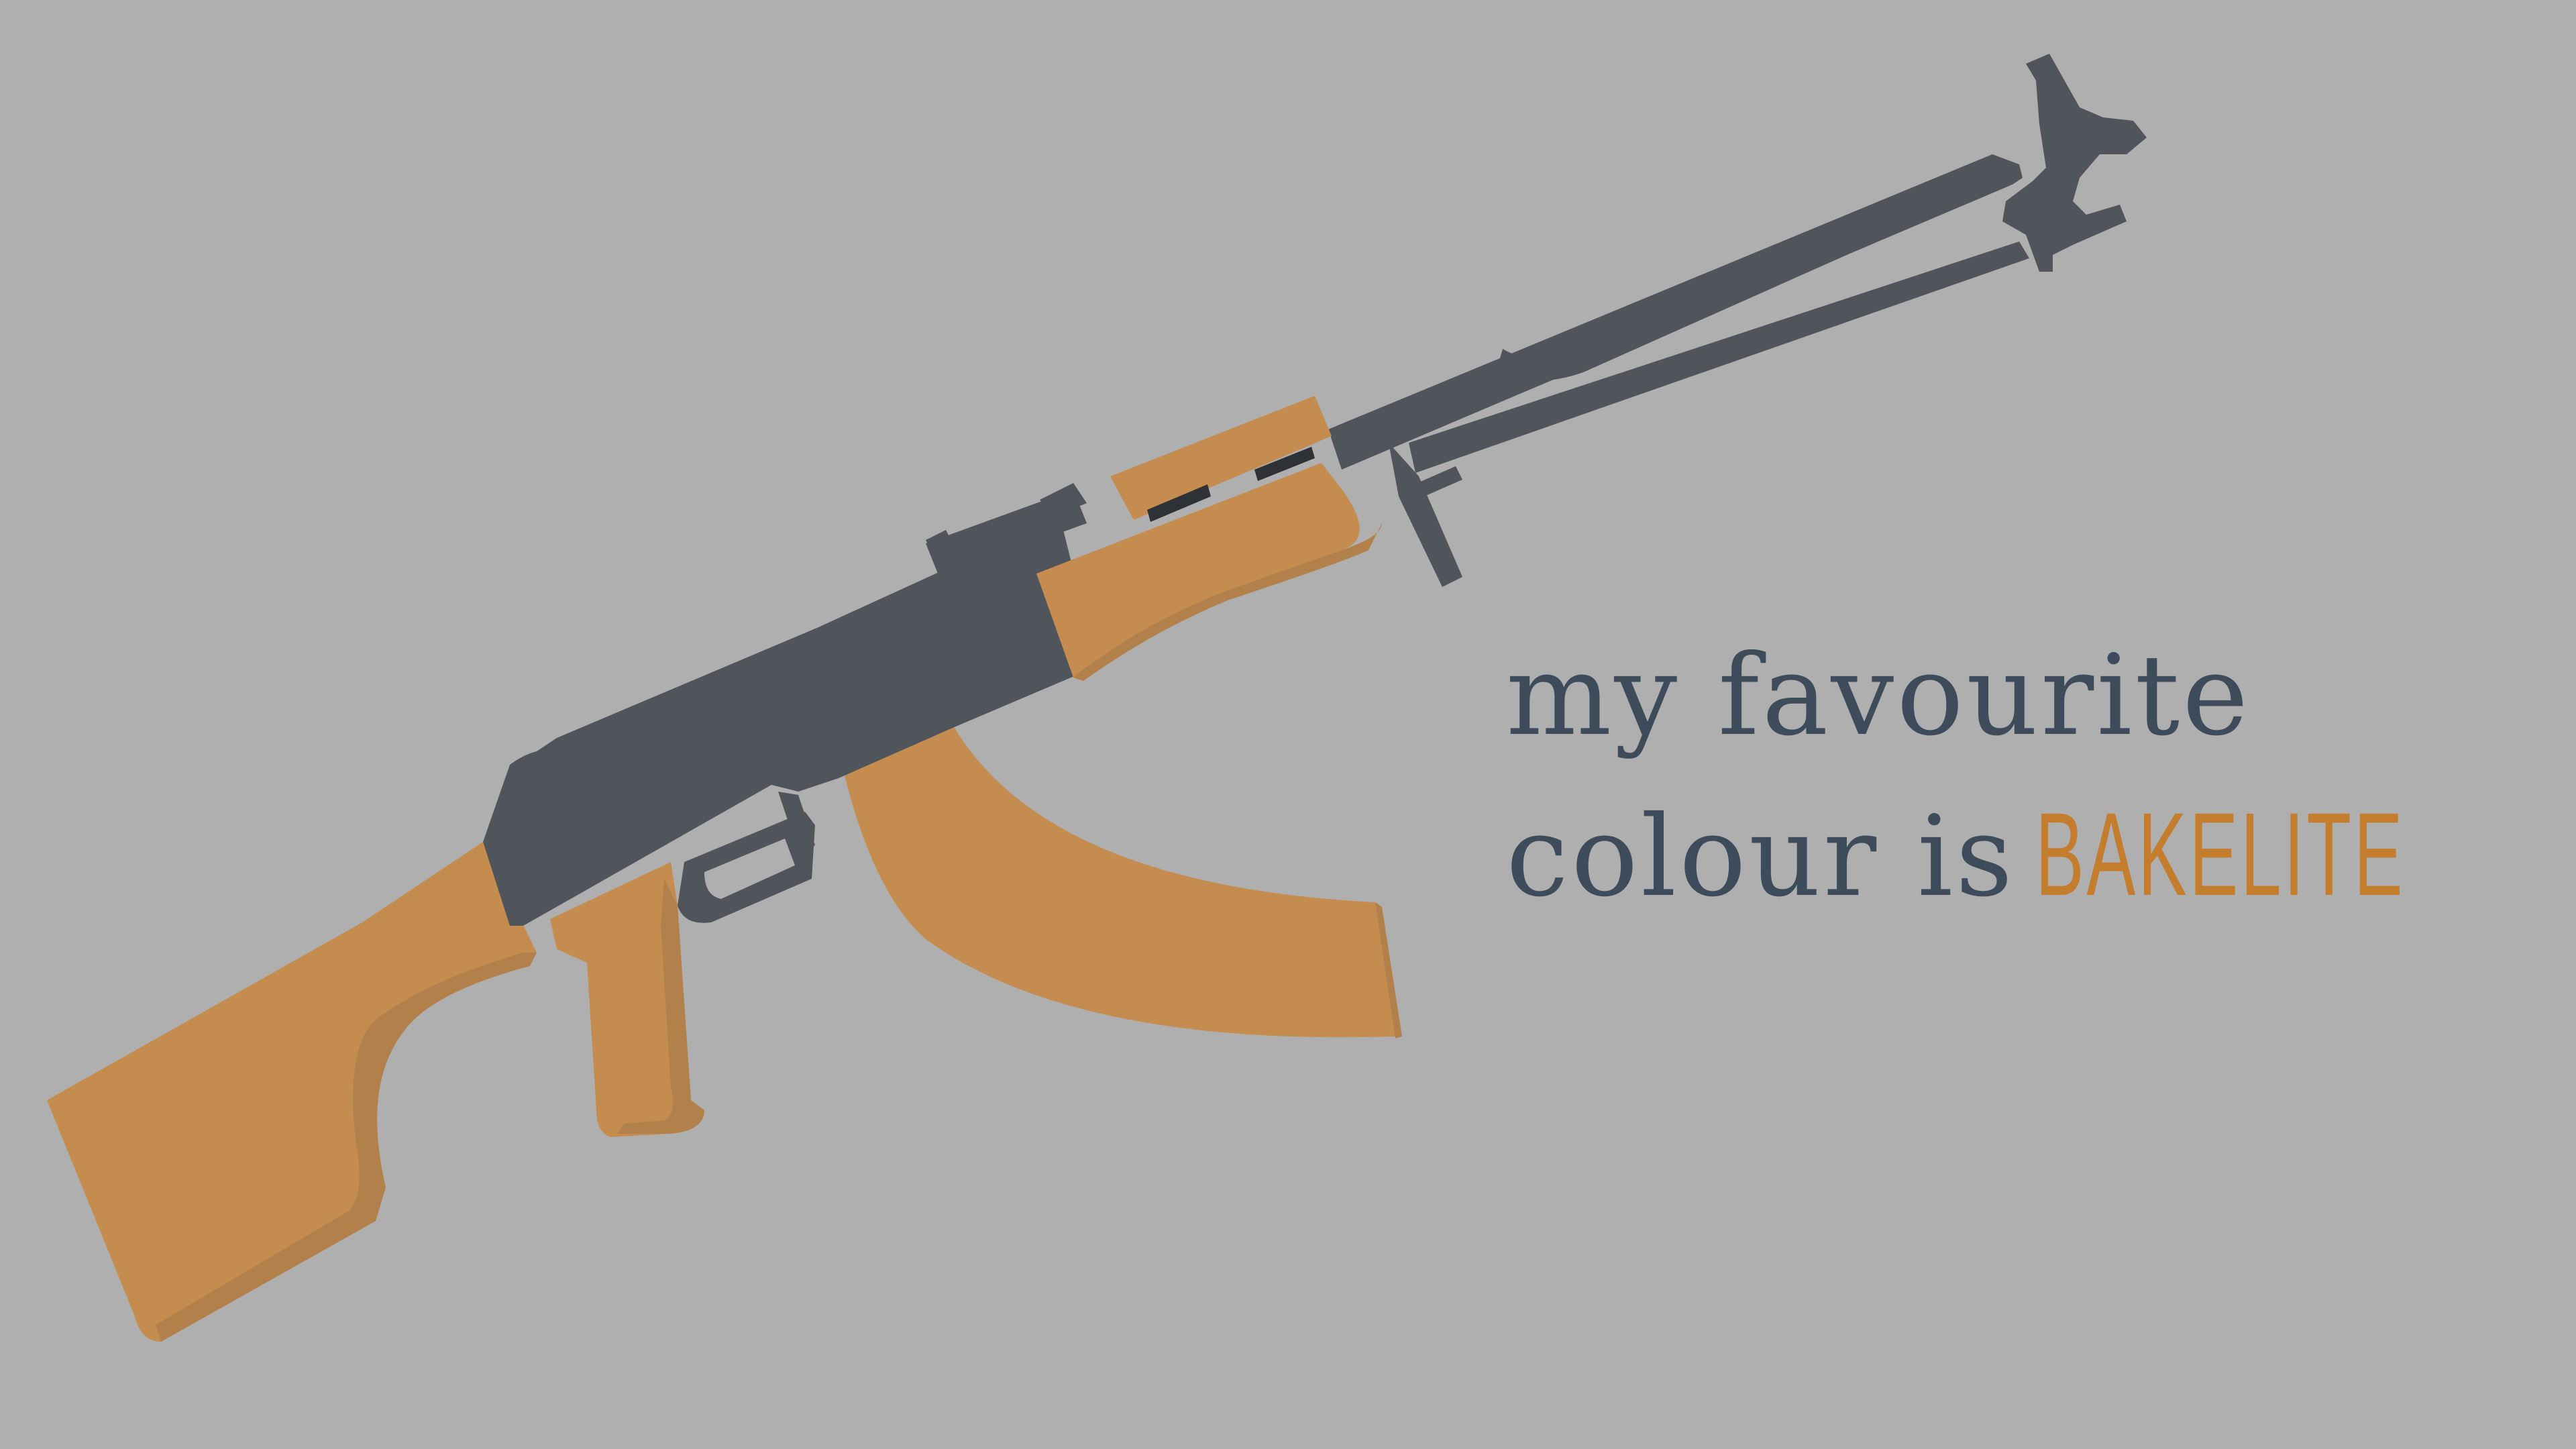 The height and width of the screenshot is (1449, 2576). What do you see at coordinates (1878, 696) in the screenshot?
I see `caption-line-1: my favourite` at bounding box center [1878, 696].